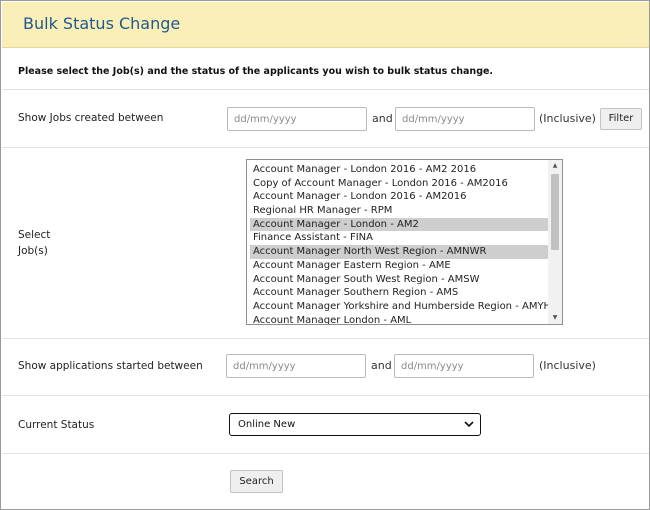 Image resolution: width=650 pixels, height=510 pixels. Describe the element at coordinates (621, 119) in the screenshot. I see `filter-button: Filter` at that location.